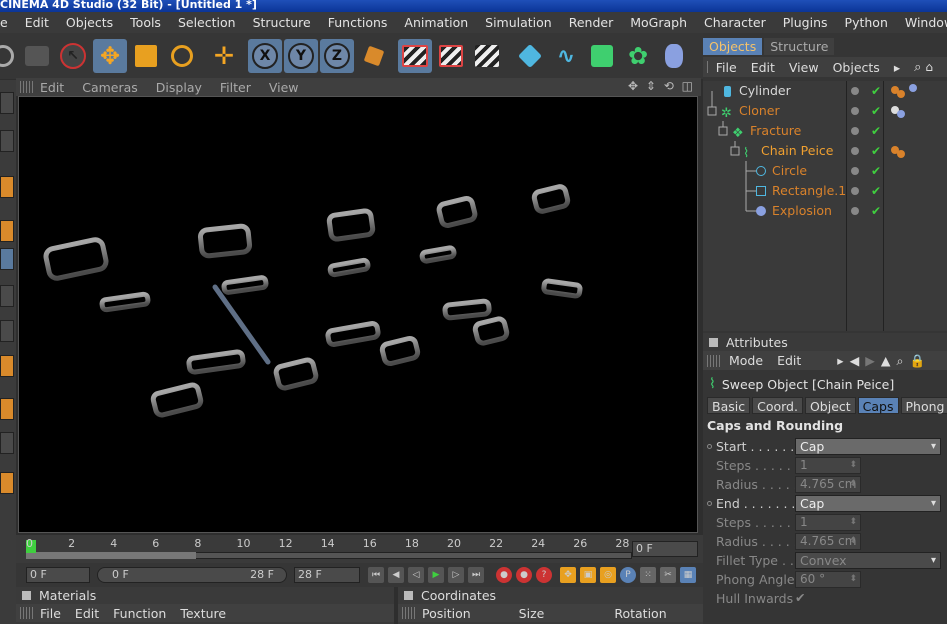  What do you see at coordinates (856, 67) in the screenshot?
I see `objects-menu-objects: Objects` at bounding box center [856, 67].